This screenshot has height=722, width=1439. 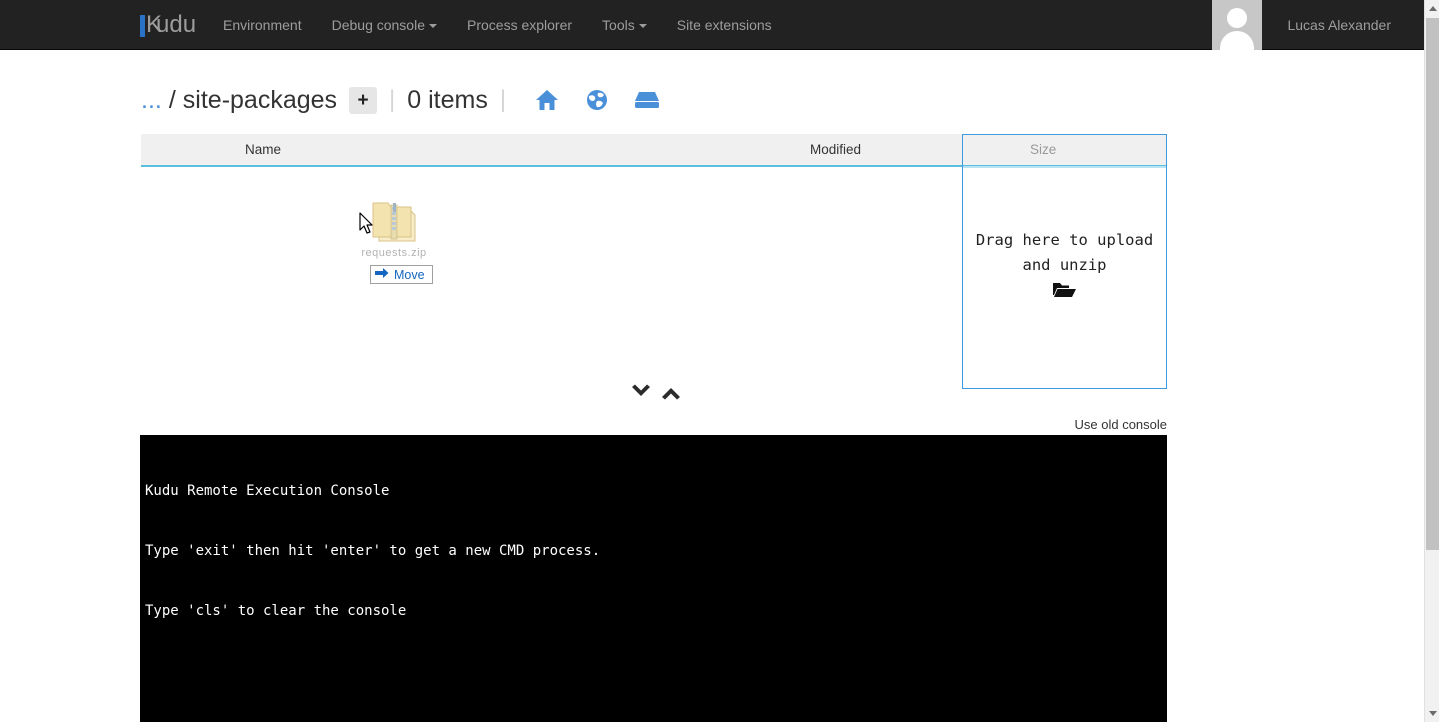 What do you see at coordinates (263, 149) in the screenshot?
I see `column-header-name: Name` at bounding box center [263, 149].